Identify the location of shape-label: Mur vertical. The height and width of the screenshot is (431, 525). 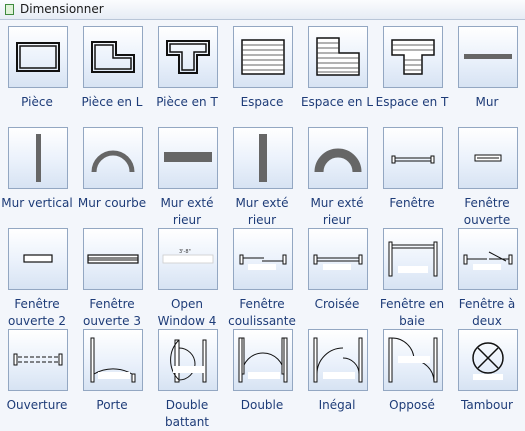
(37, 203).